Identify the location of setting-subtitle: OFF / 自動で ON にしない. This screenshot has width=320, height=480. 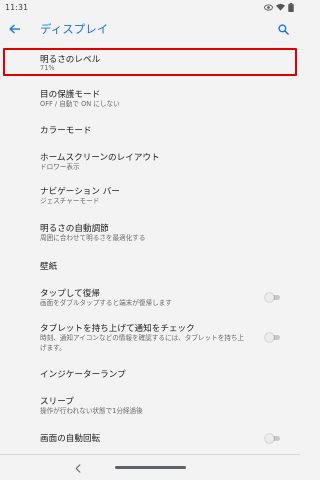
(80, 104).